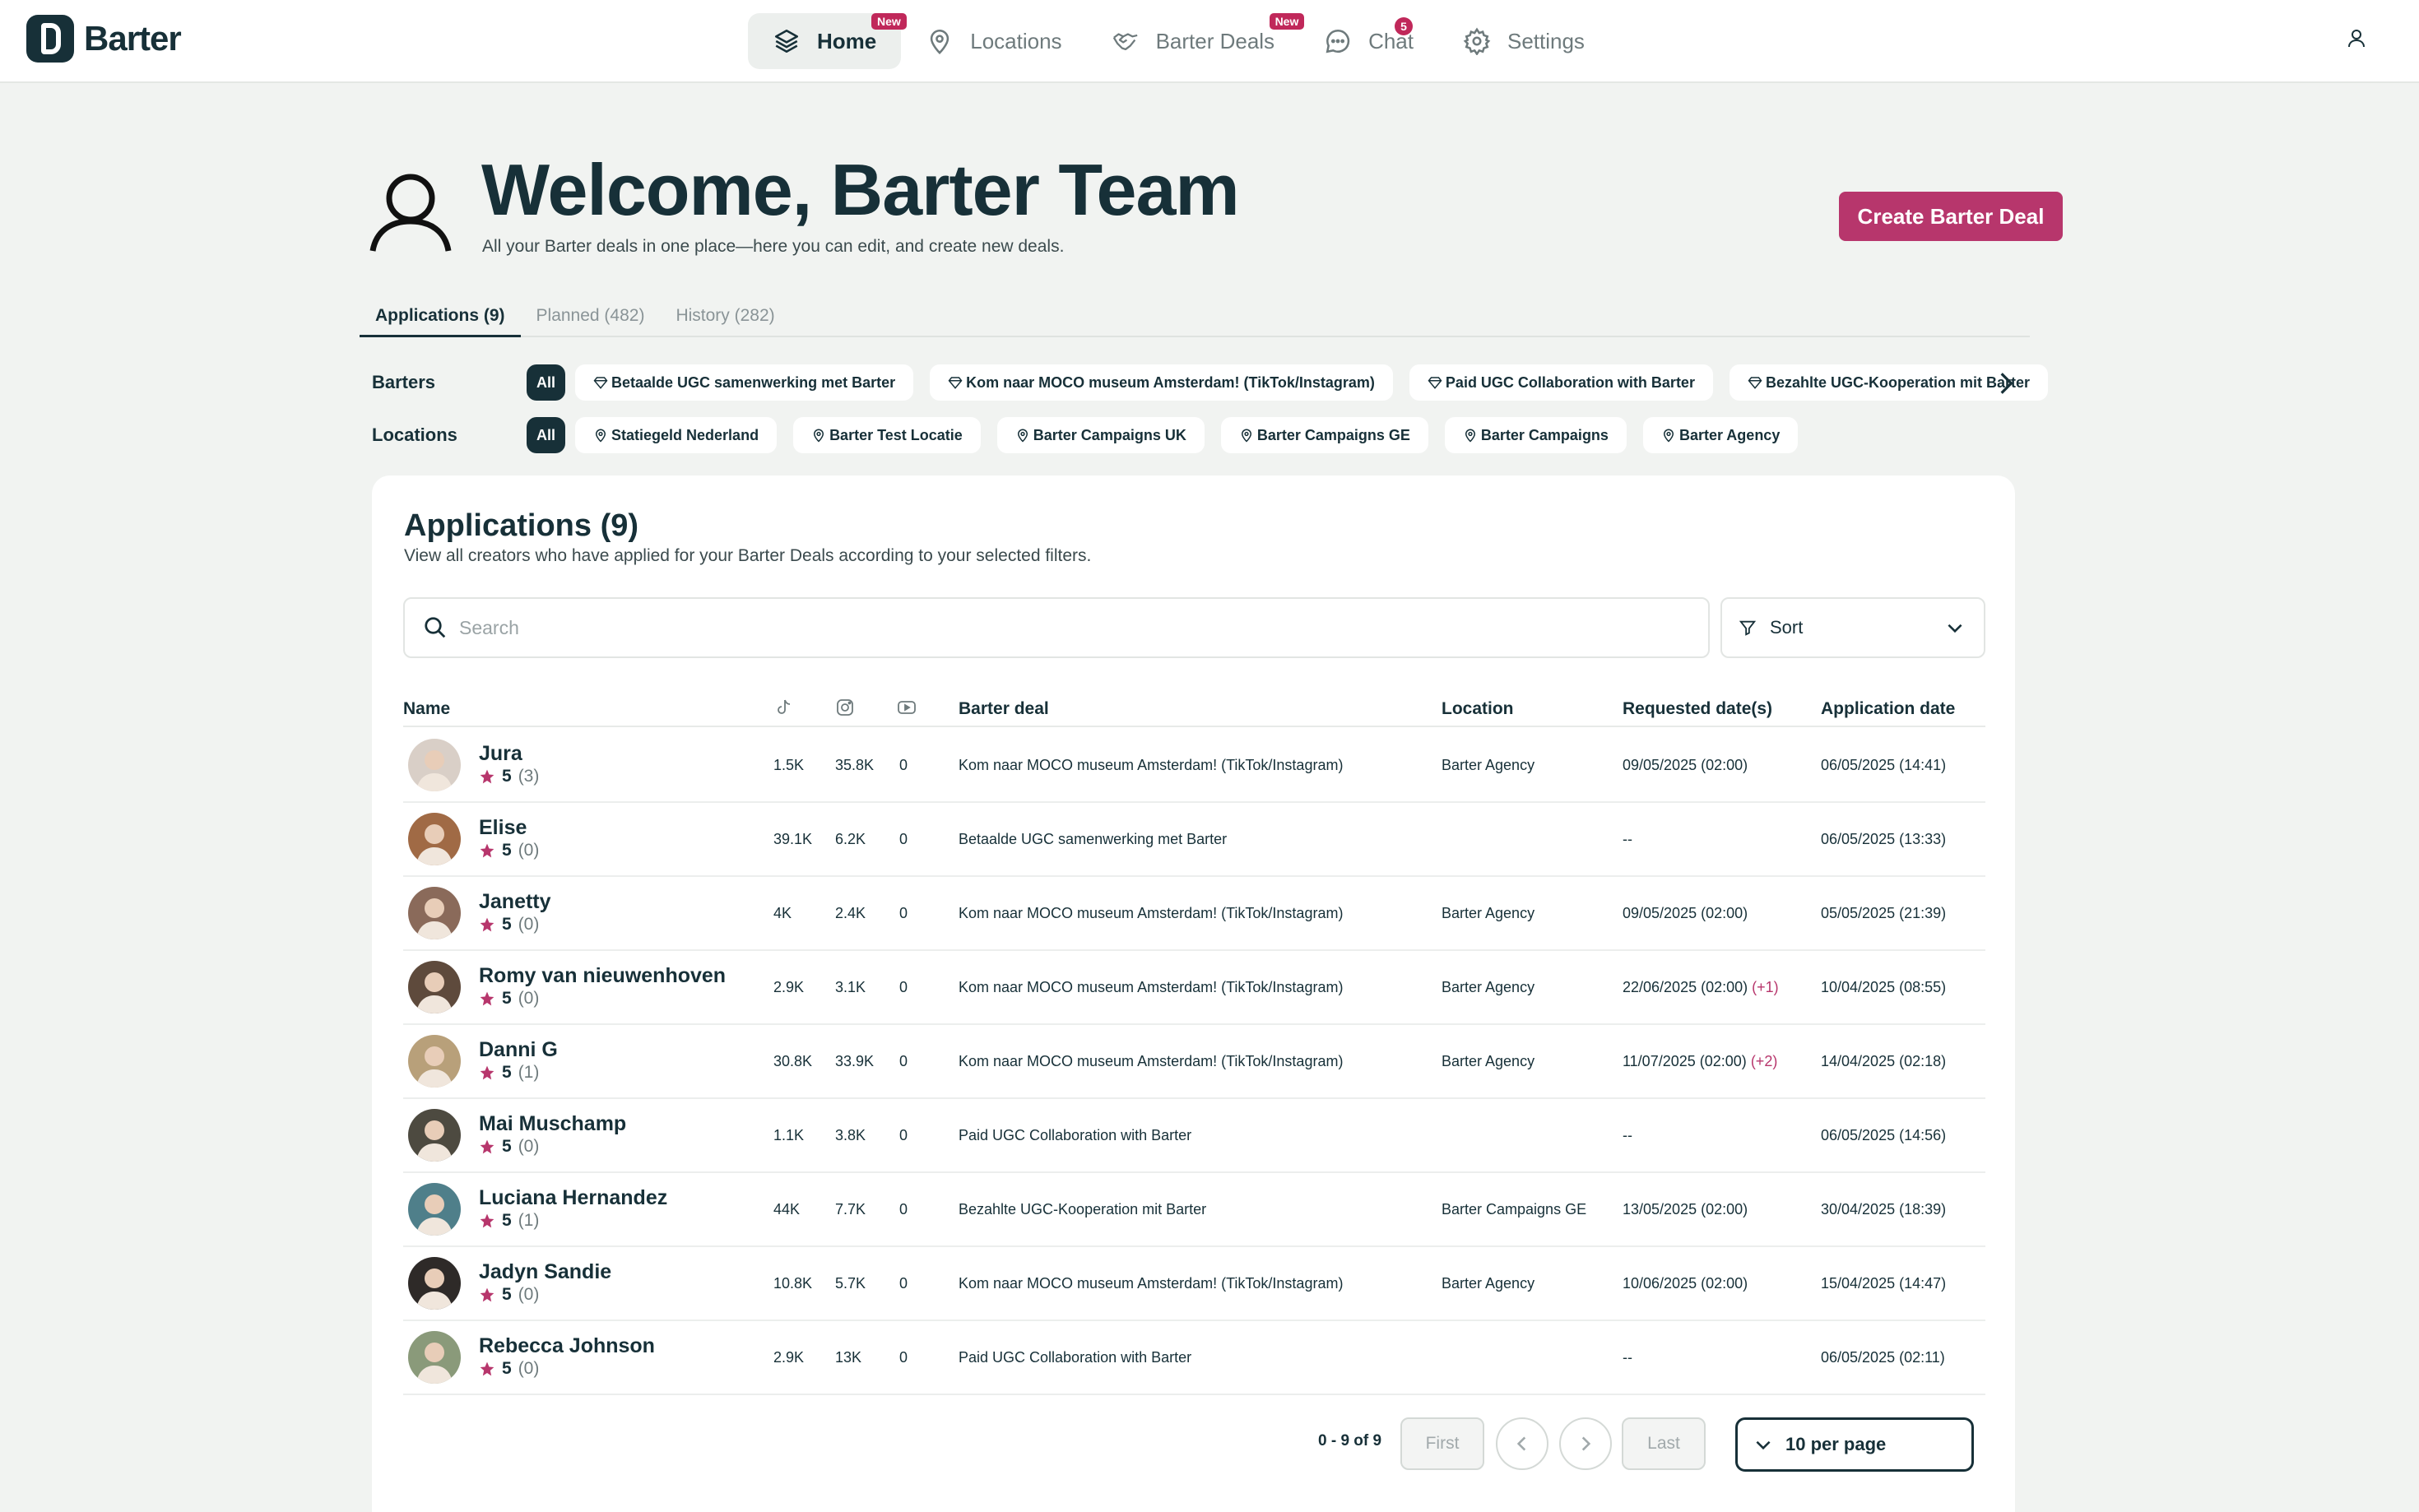 The height and width of the screenshot is (1512, 2419). Describe the element at coordinates (1955, 628) in the screenshot. I see `chevron-down-icon` at that location.